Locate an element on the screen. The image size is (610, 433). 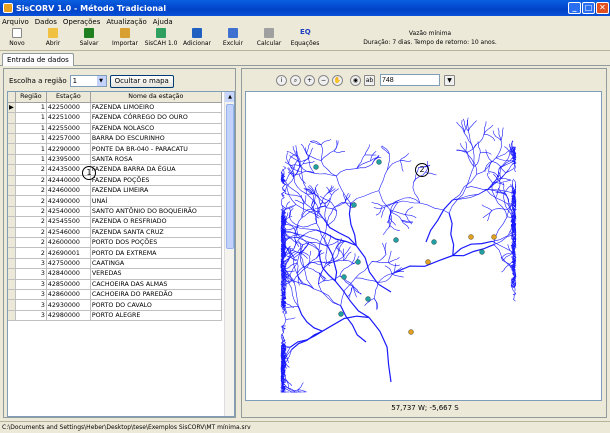
cell-nome: FAZENDA O RESFRIADO is located at coordinates (156, 222).